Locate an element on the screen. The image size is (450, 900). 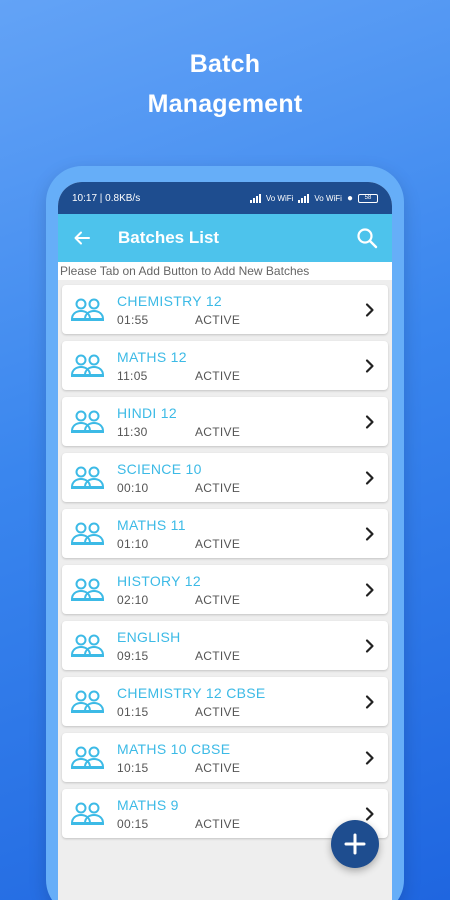
batch-list-item: CHEMISTRY 12 01:55 ACTIVE is located at coordinates (225, 309).